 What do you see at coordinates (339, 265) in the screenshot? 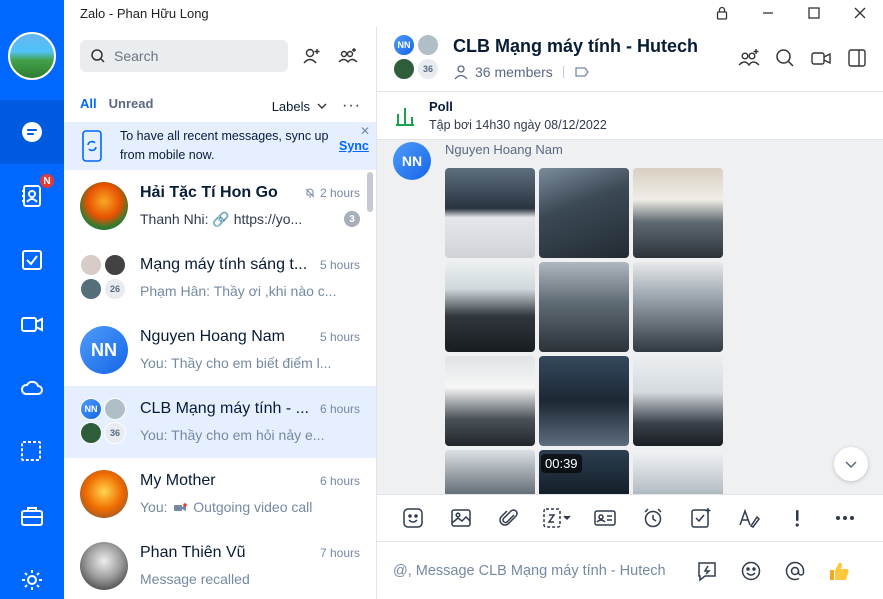
I see `conversation-time: 5 hours` at bounding box center [339, 265].